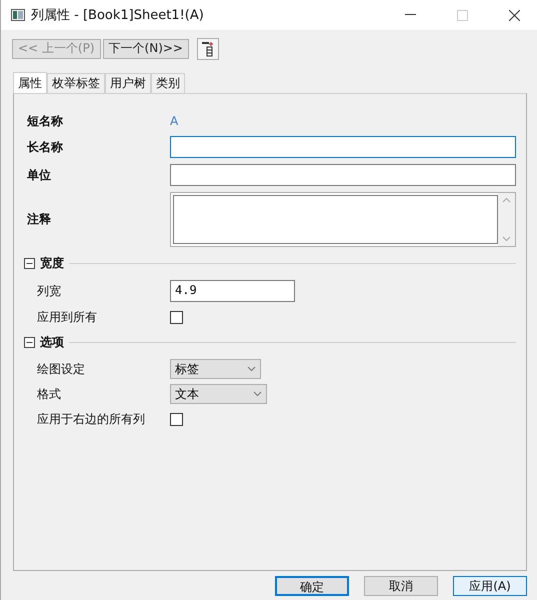 This screenshot has height=600, width=537. Describe the element at coordinates (514, 15) in the screenshot. I see `close-icon` at that location.